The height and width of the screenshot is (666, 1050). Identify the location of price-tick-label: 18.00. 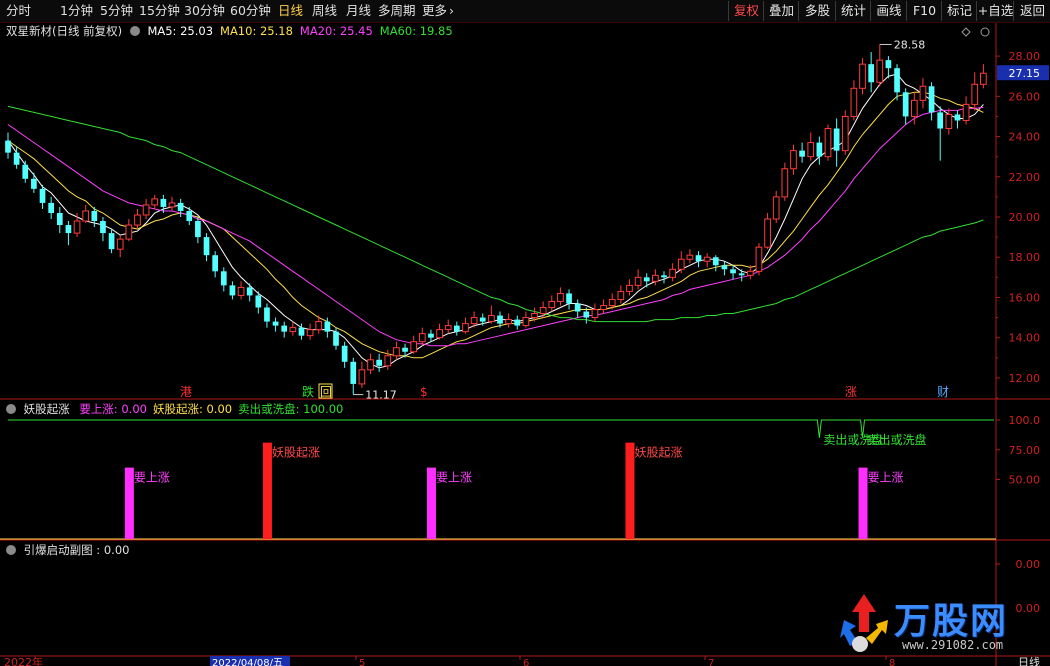
(1025, 257).